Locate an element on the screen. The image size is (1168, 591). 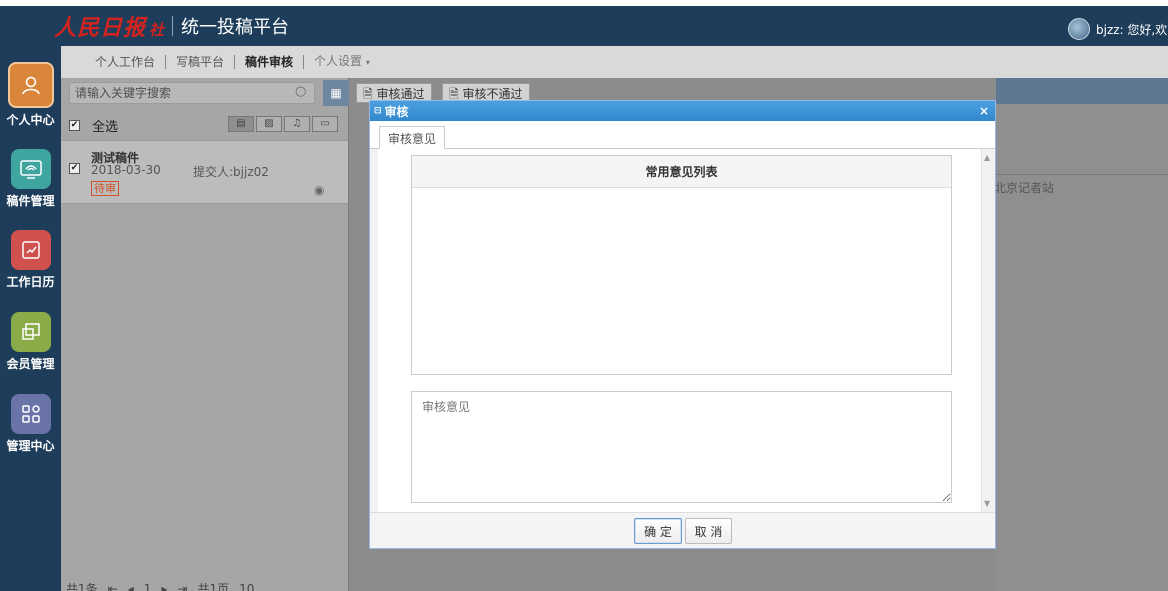
nav-tab-settings: 个人设置 ▾ is located at coordinates (342, 62).